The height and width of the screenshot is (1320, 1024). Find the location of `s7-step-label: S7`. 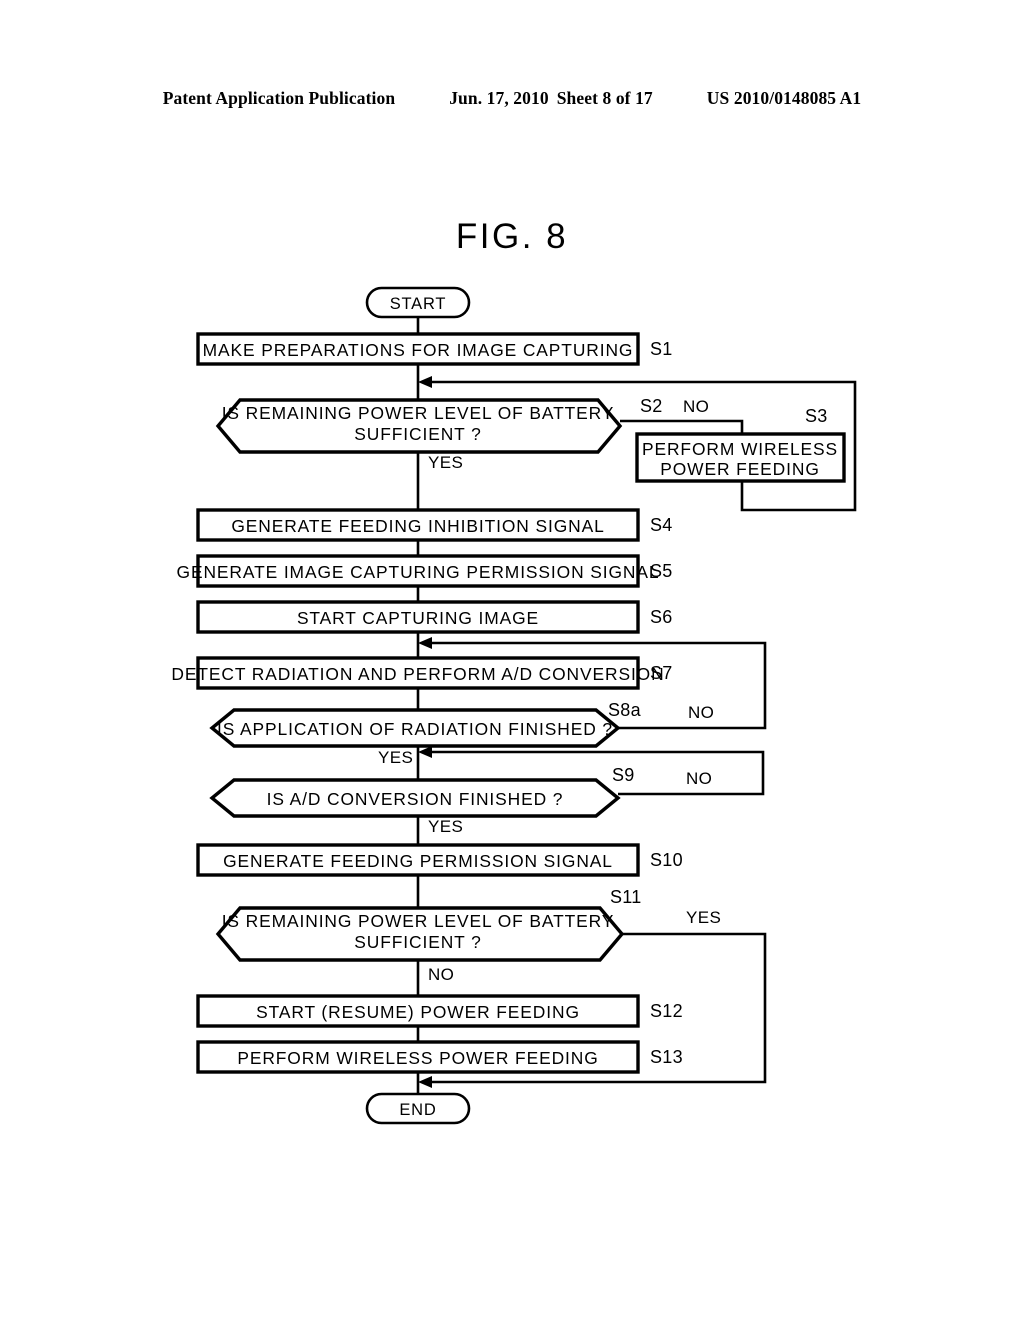

s7-step-label: S7 is located at coordinates (661, 673).